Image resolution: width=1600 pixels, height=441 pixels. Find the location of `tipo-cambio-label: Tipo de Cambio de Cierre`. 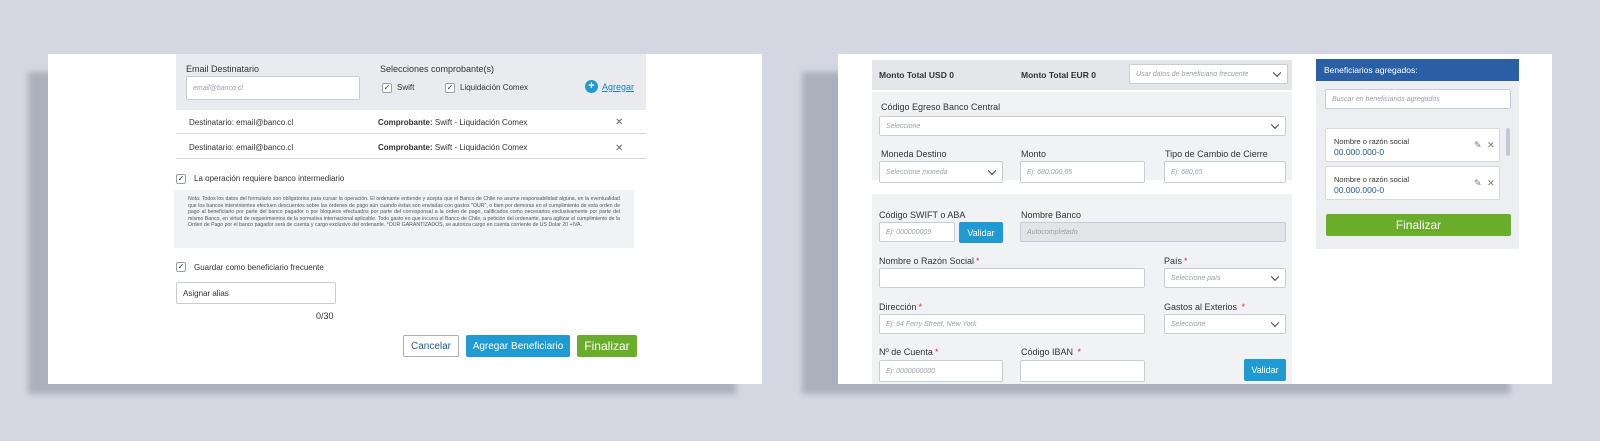

tipo-cambio-label: Tipo de Cambio de Cierre is located at coordinates (1216, 154).